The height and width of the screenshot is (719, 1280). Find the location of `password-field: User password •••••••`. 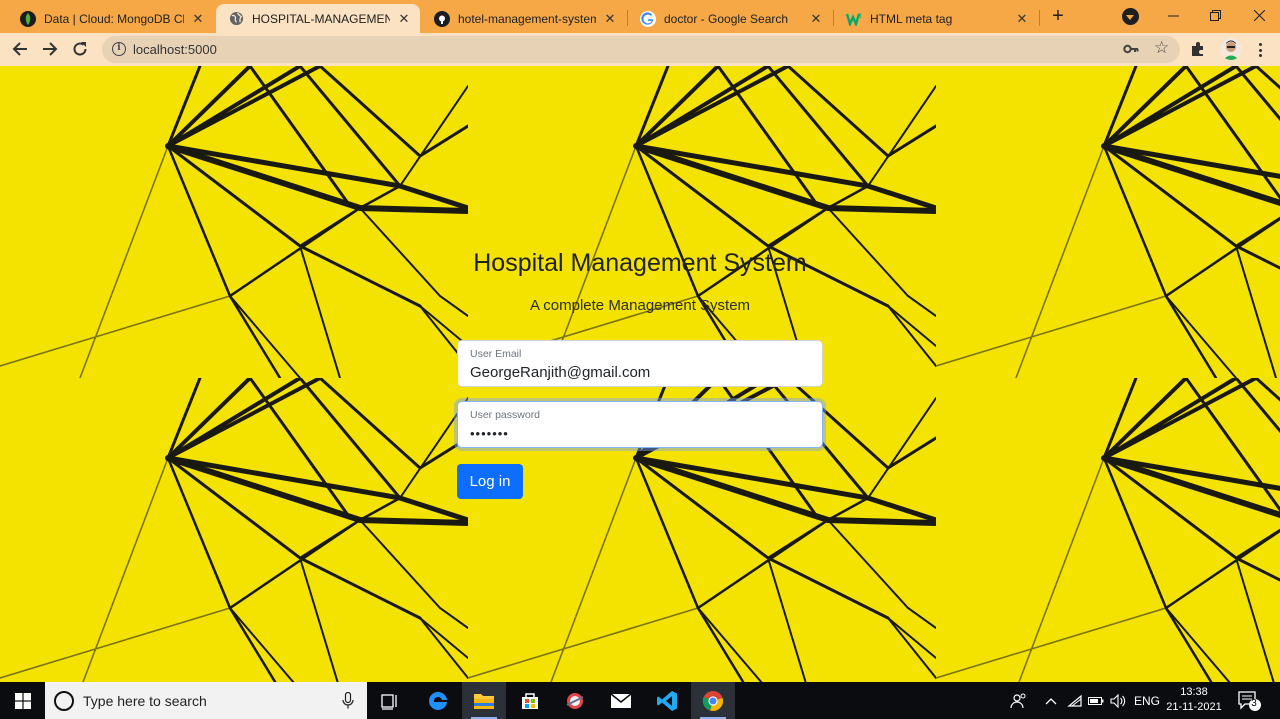

password-field: User password ••••••• is located at coordinates (640, 424).